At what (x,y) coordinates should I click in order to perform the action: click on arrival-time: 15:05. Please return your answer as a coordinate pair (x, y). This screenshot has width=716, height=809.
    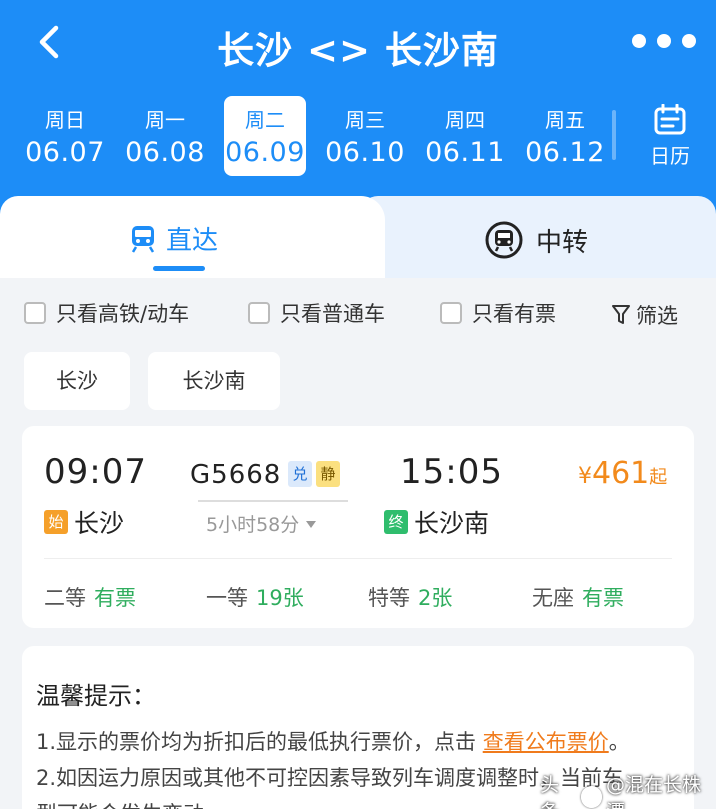
    Looking at the image, I should click on (451, 472).